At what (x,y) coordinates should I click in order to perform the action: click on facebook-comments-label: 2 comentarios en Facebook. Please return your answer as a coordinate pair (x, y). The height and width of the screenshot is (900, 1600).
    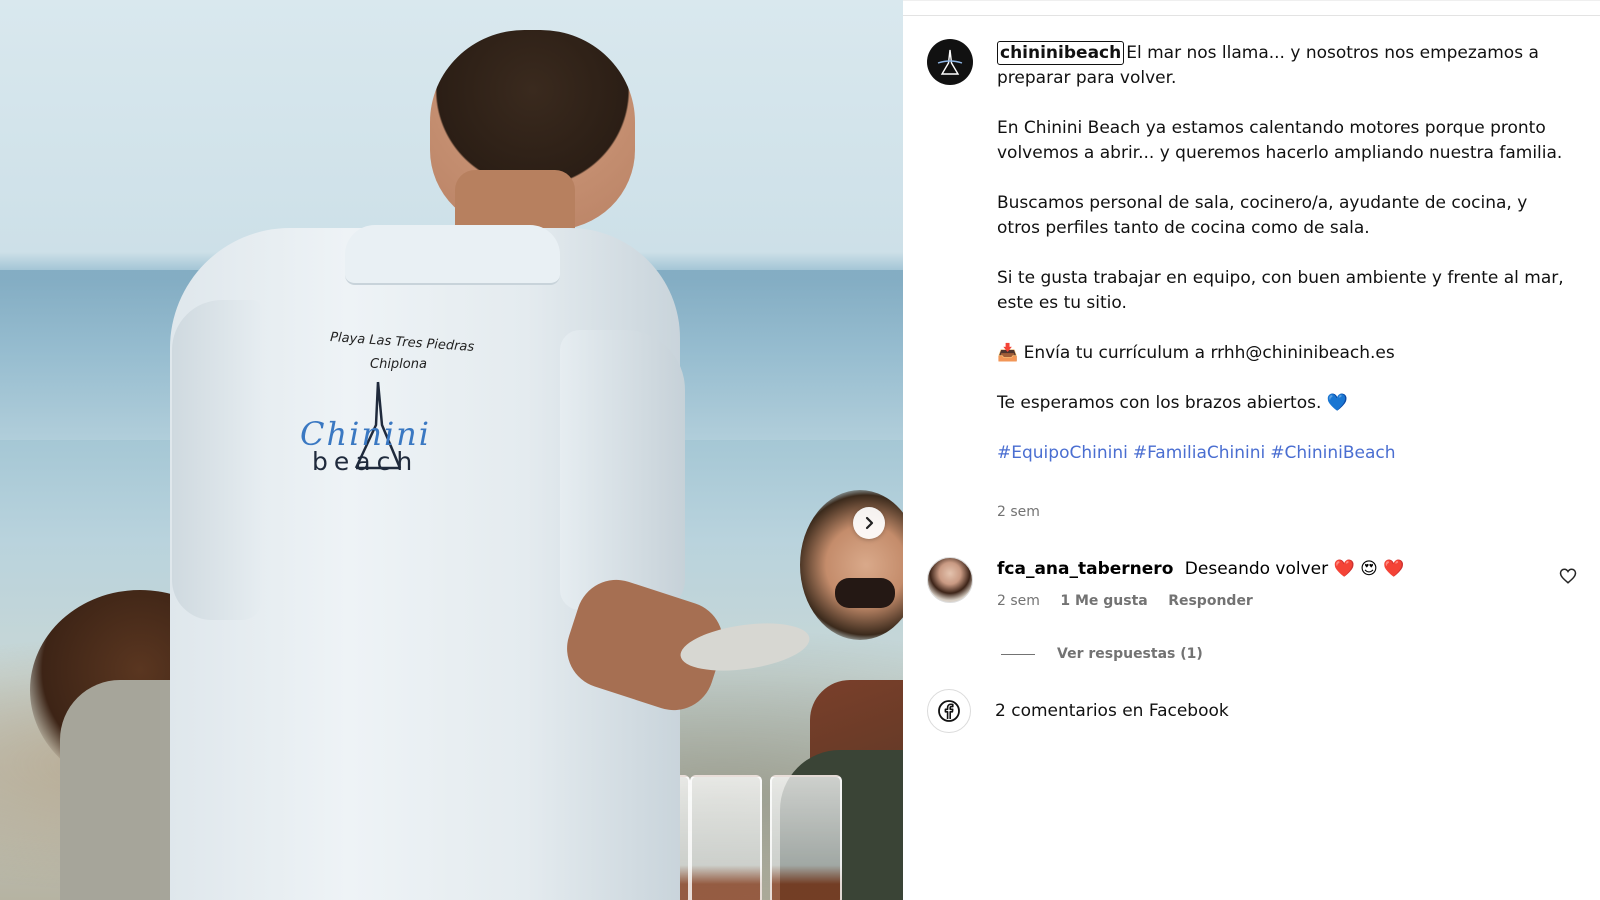
    Looking at the image, I should click on (1112, 711).